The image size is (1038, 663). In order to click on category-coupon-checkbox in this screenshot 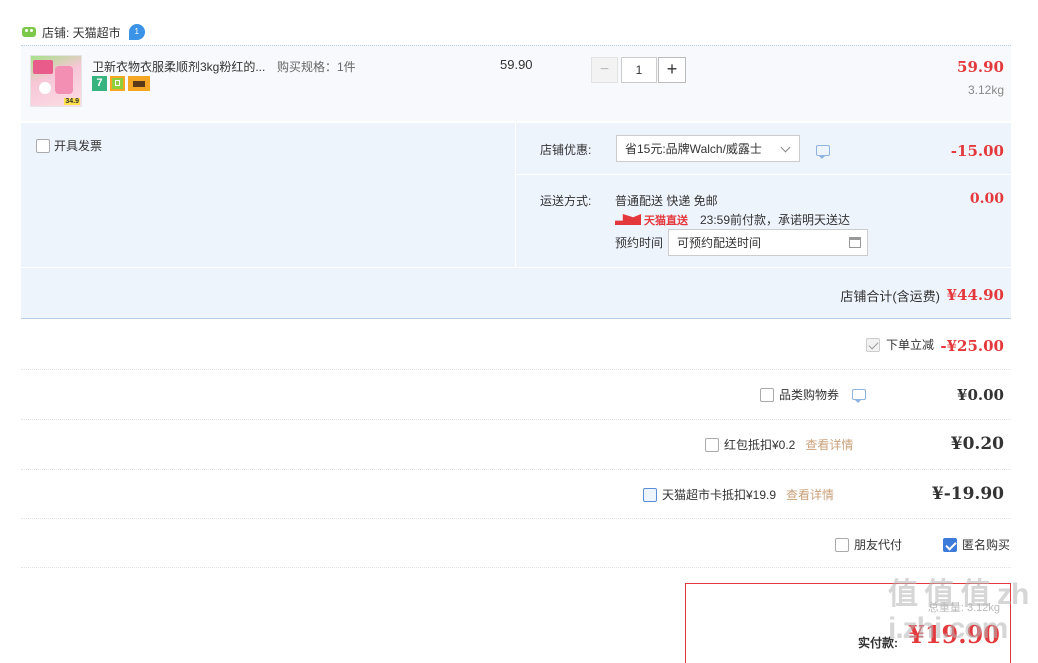, I will do `click(767, 394)`.